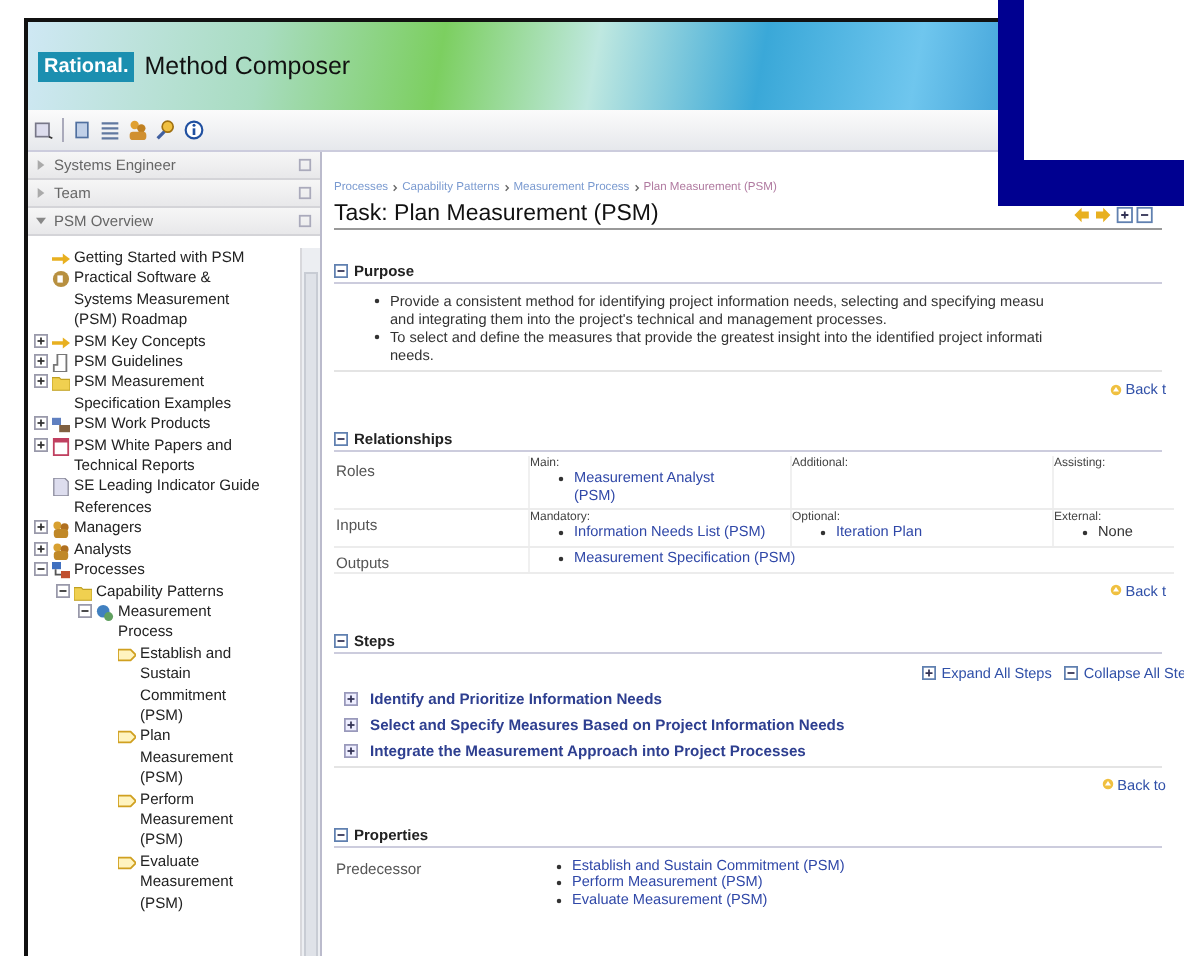 The width and height of the screenshot is (1184, 956). I want to click on list-icon, so click(110, 130).